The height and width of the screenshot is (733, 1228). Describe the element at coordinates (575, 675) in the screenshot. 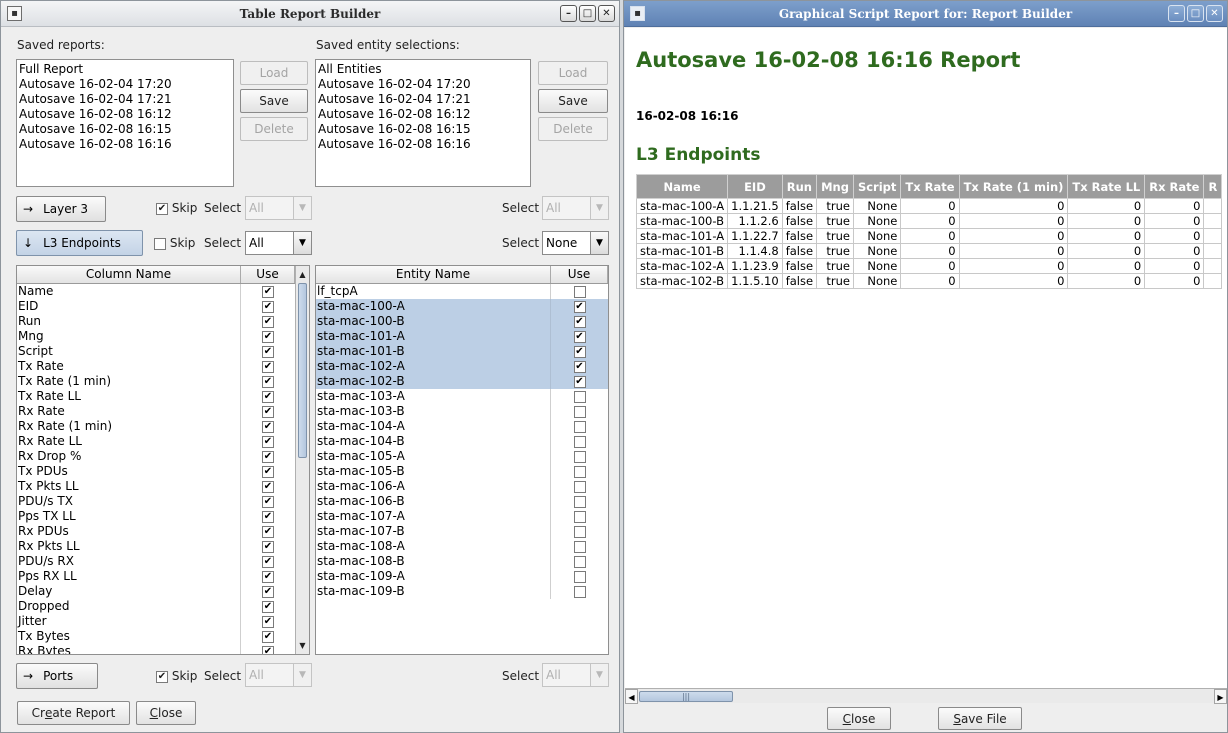

I see `entity-ports-select: All ▼` at that location.